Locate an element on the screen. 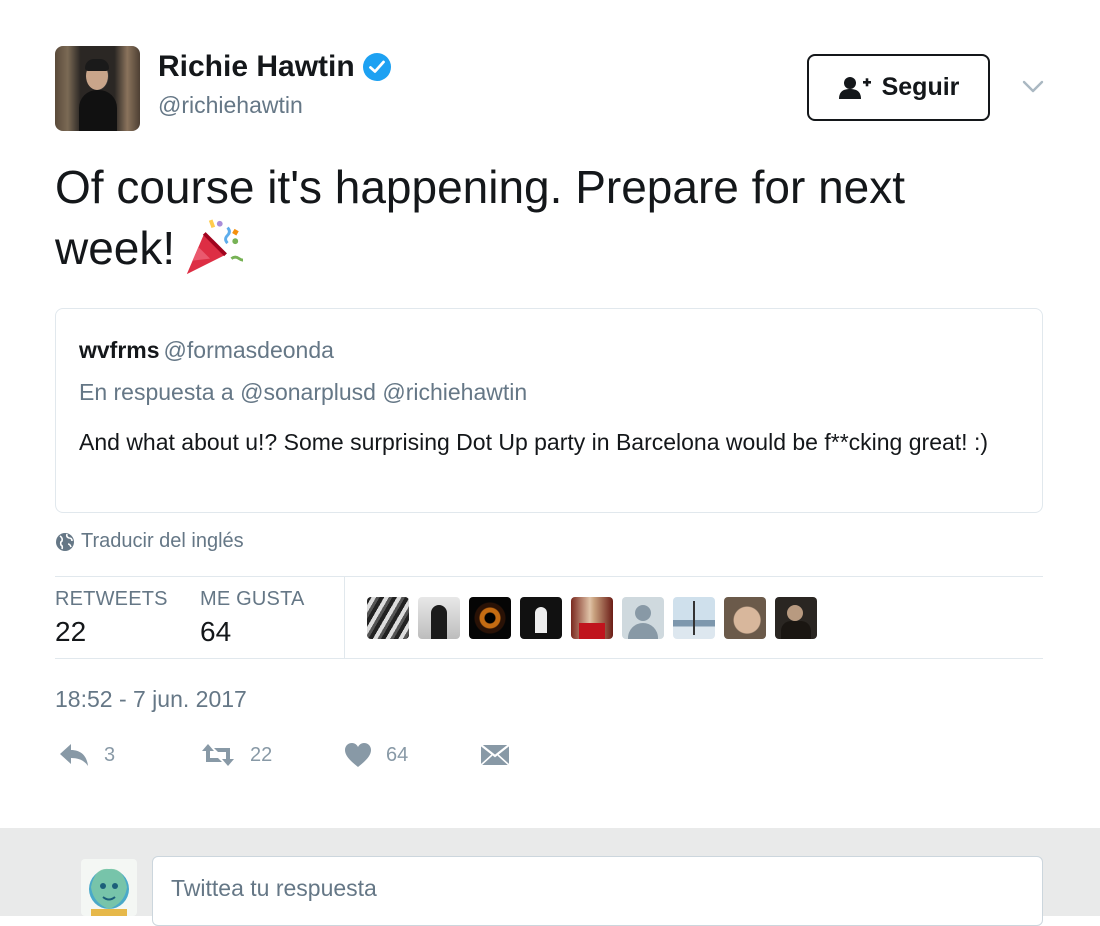 This screenshot has width=1100, height=926. author-avatar is located at coordinates (97, 88).